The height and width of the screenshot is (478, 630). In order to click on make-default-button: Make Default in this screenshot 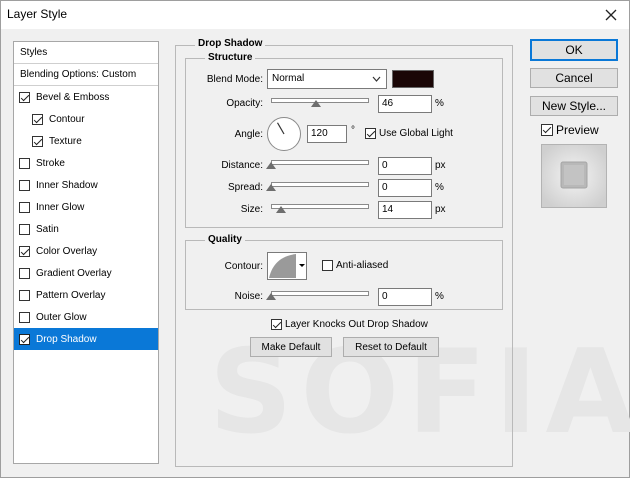, I will do `click(291, 347)`.